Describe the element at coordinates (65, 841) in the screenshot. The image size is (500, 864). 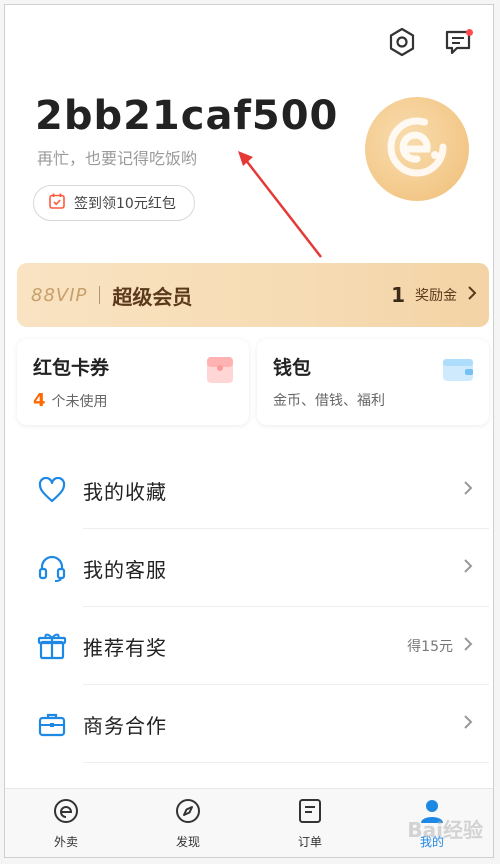
I see `tab-label: 外卖` at that location.